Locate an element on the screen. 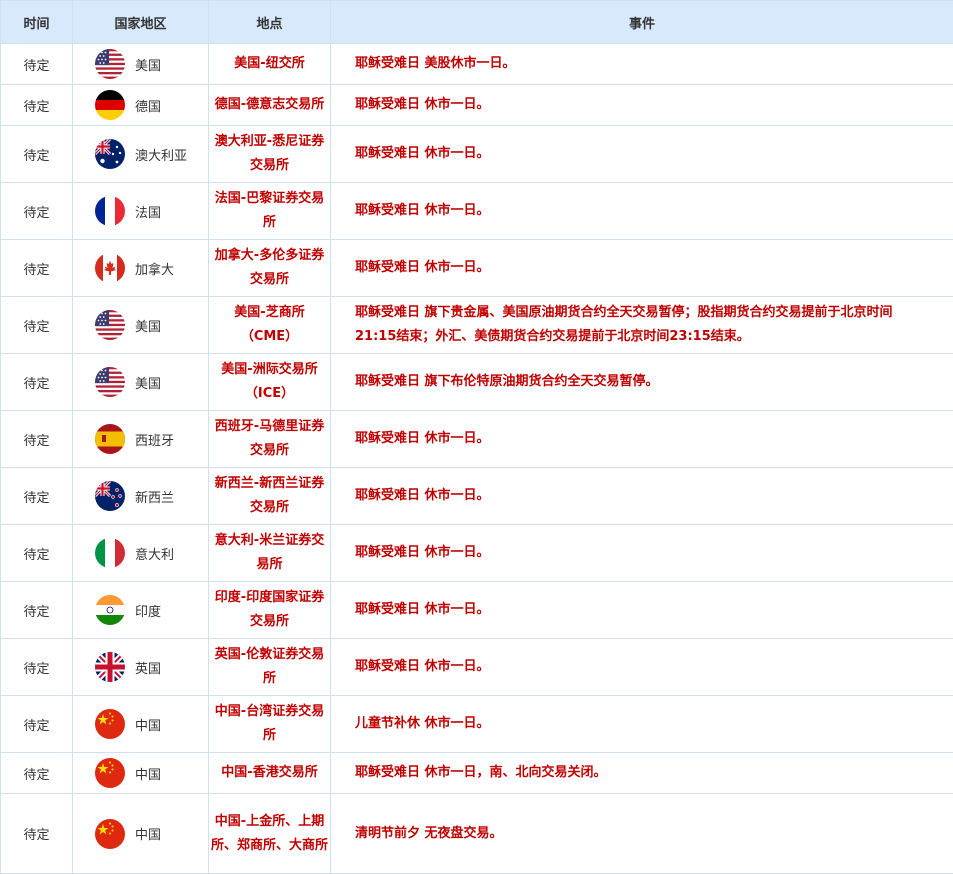 This screenshot has height=874, width=953. event-cell: 耶稣受难日 休市一日，南、北向交易关闭。 is located at coordinates (641, 773).